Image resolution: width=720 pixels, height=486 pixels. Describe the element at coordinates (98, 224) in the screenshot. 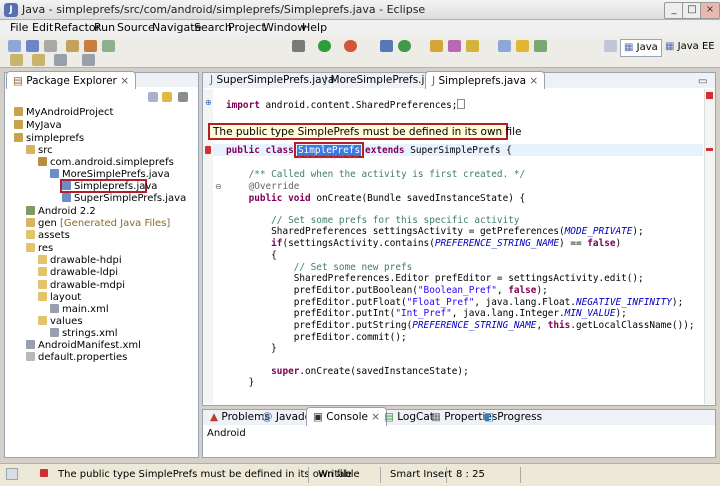

I see `tree-item-gen: gen [Generated Java Files]` at that location.